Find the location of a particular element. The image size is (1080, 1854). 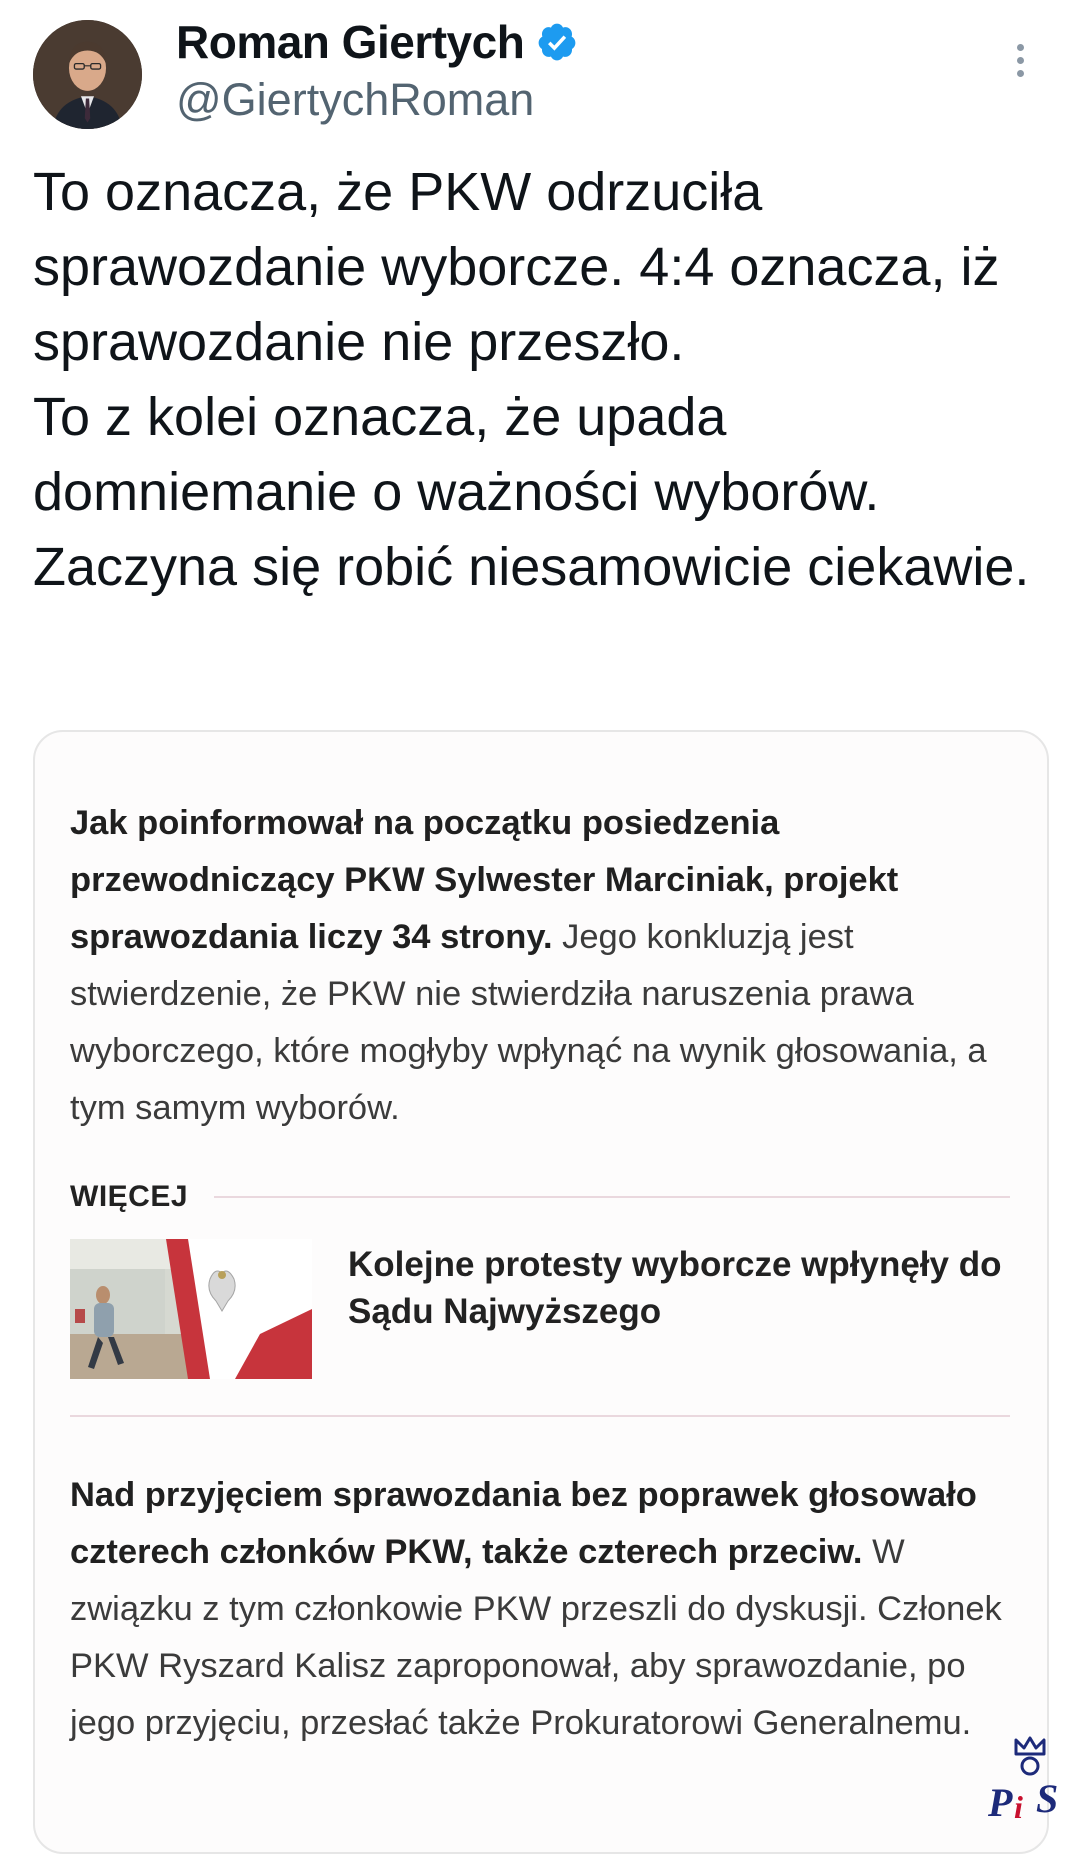

avatar-image is located at coordinates (87, 74).